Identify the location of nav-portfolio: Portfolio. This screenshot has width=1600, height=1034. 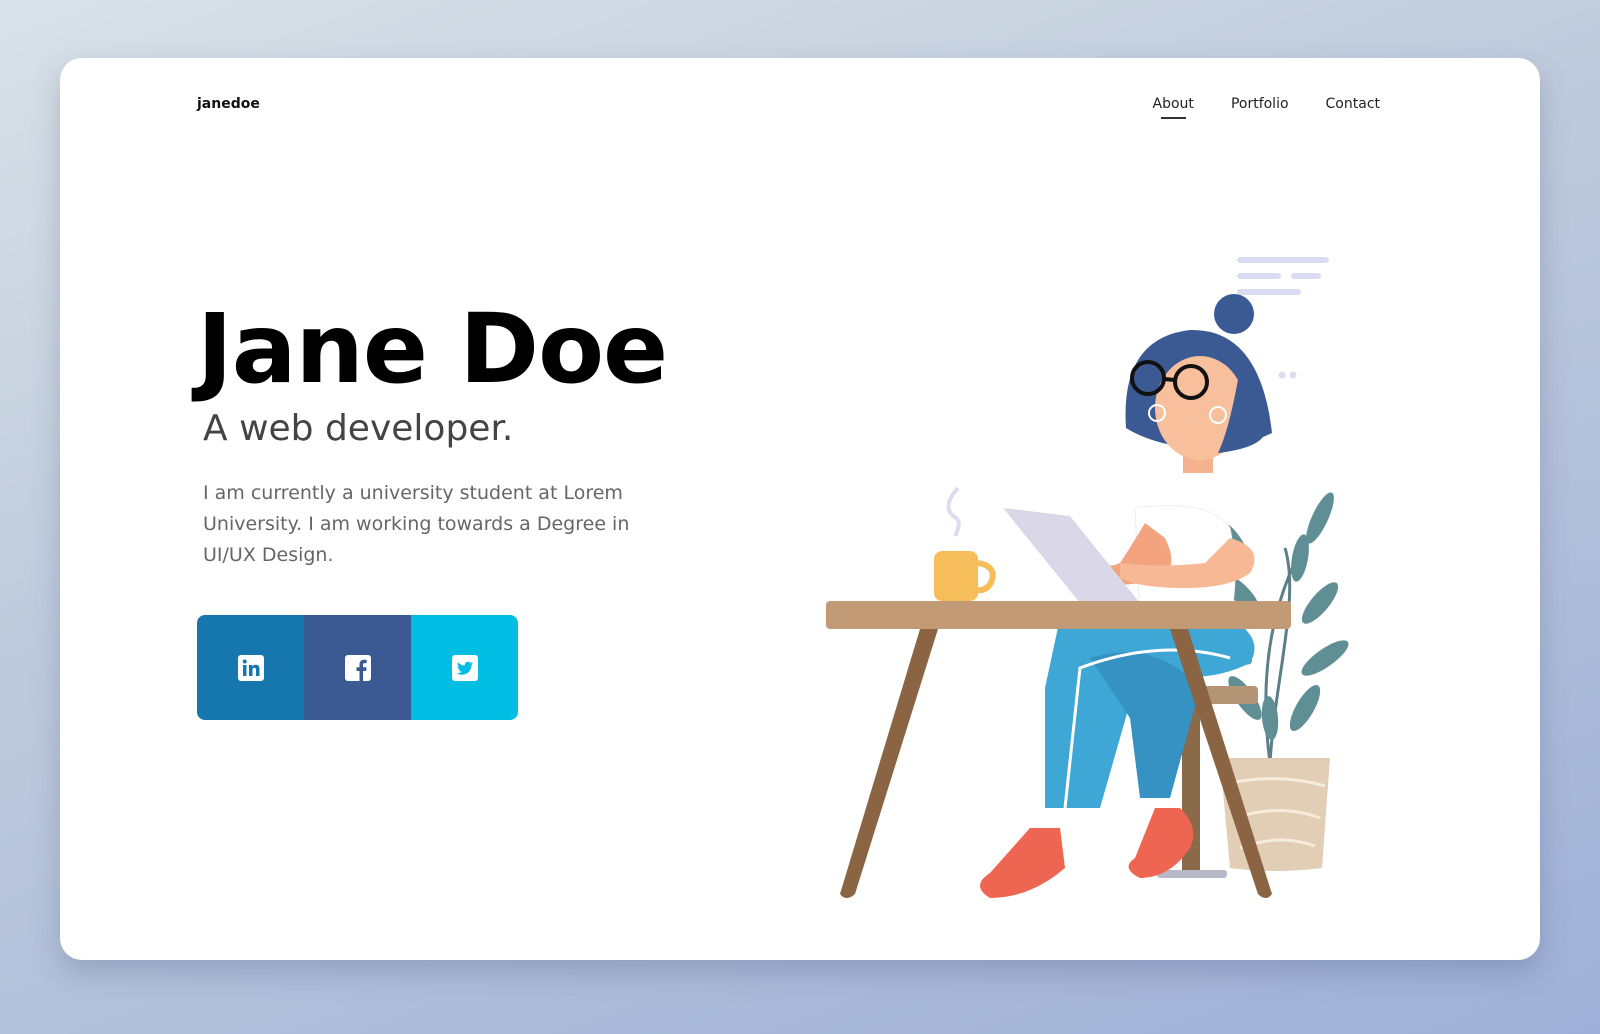
(1260, 104).